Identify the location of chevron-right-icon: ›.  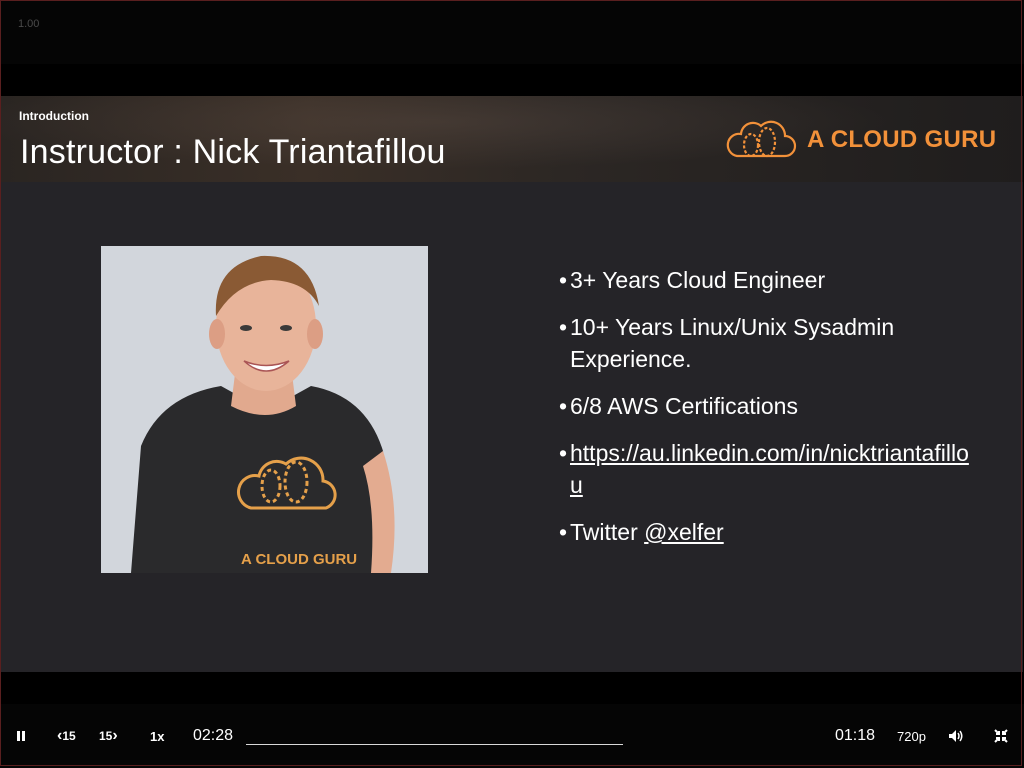
(115, 735).